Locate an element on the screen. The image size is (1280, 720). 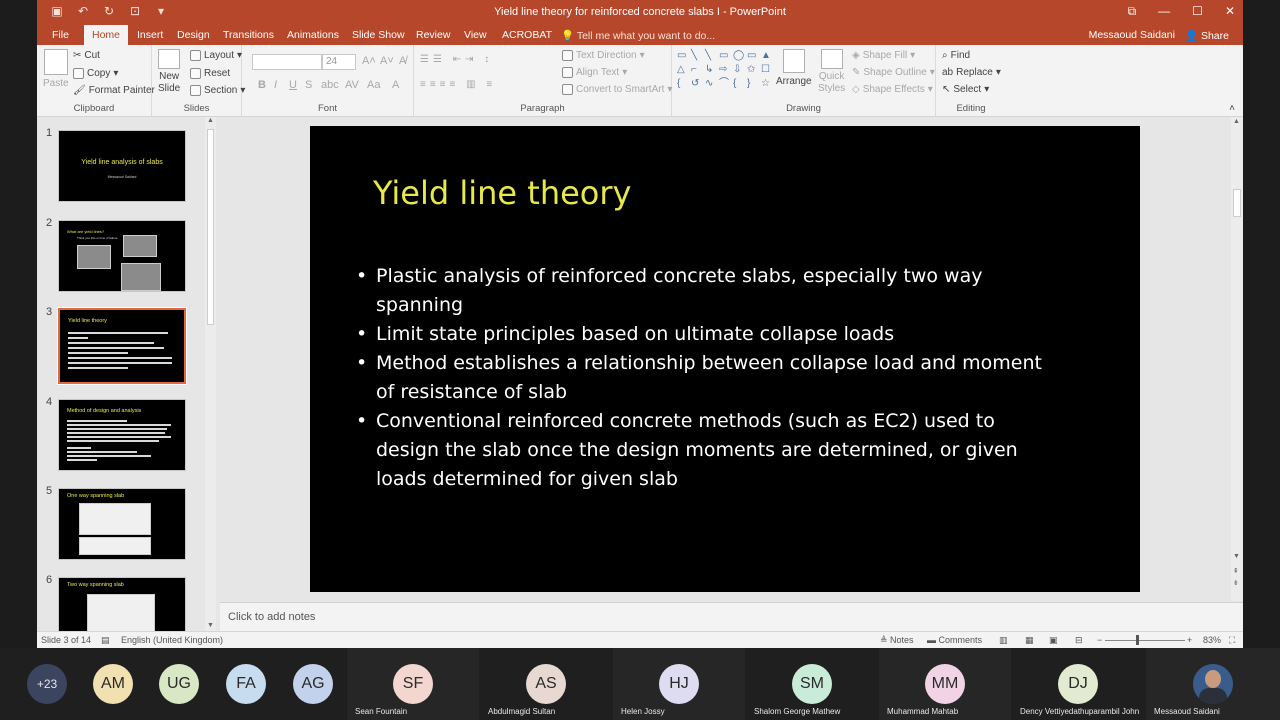
language-indicator: English (United Kingdom) is located at coordinates (172, 640).